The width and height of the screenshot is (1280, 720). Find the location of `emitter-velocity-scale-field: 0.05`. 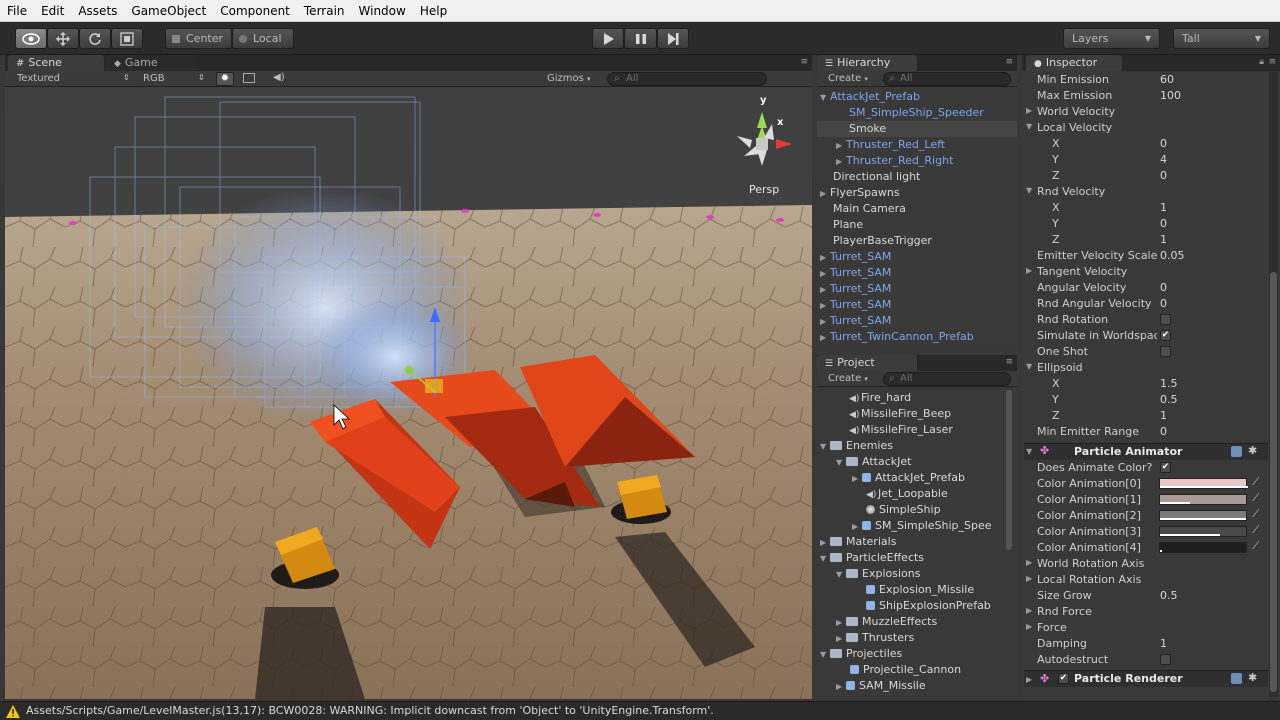

emitter-velocity-scale-field: 0.05 is located at coordinates (1172, 256).